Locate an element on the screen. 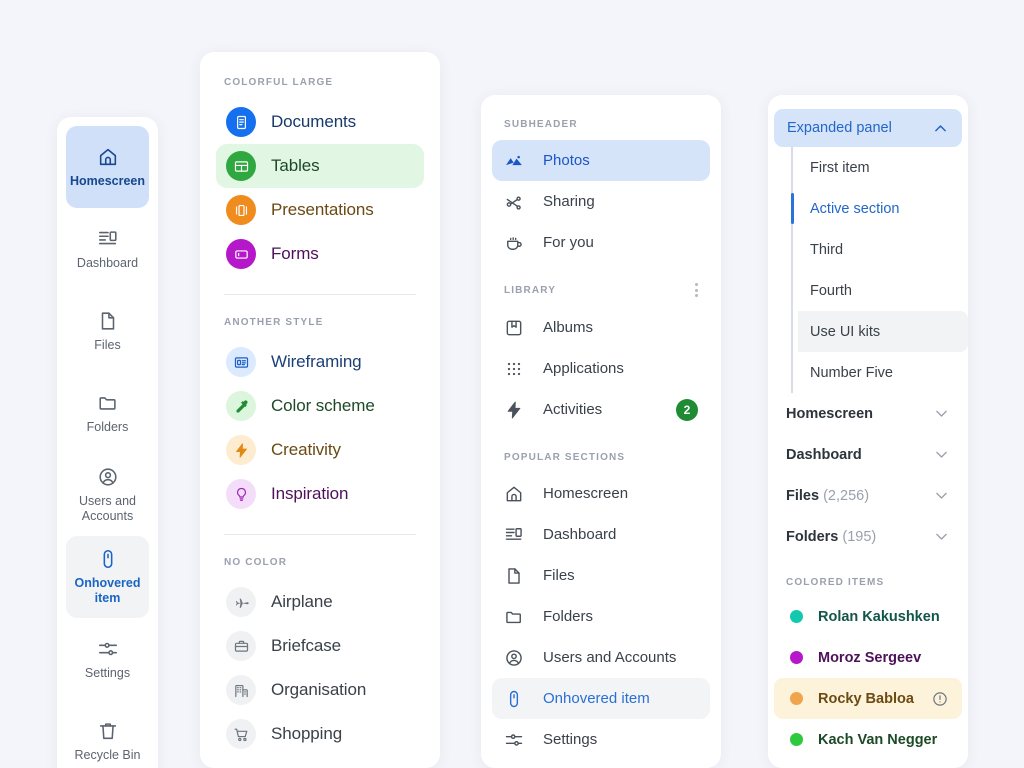  nav-item-label: Dashboard is located at coordinates (580, 534).